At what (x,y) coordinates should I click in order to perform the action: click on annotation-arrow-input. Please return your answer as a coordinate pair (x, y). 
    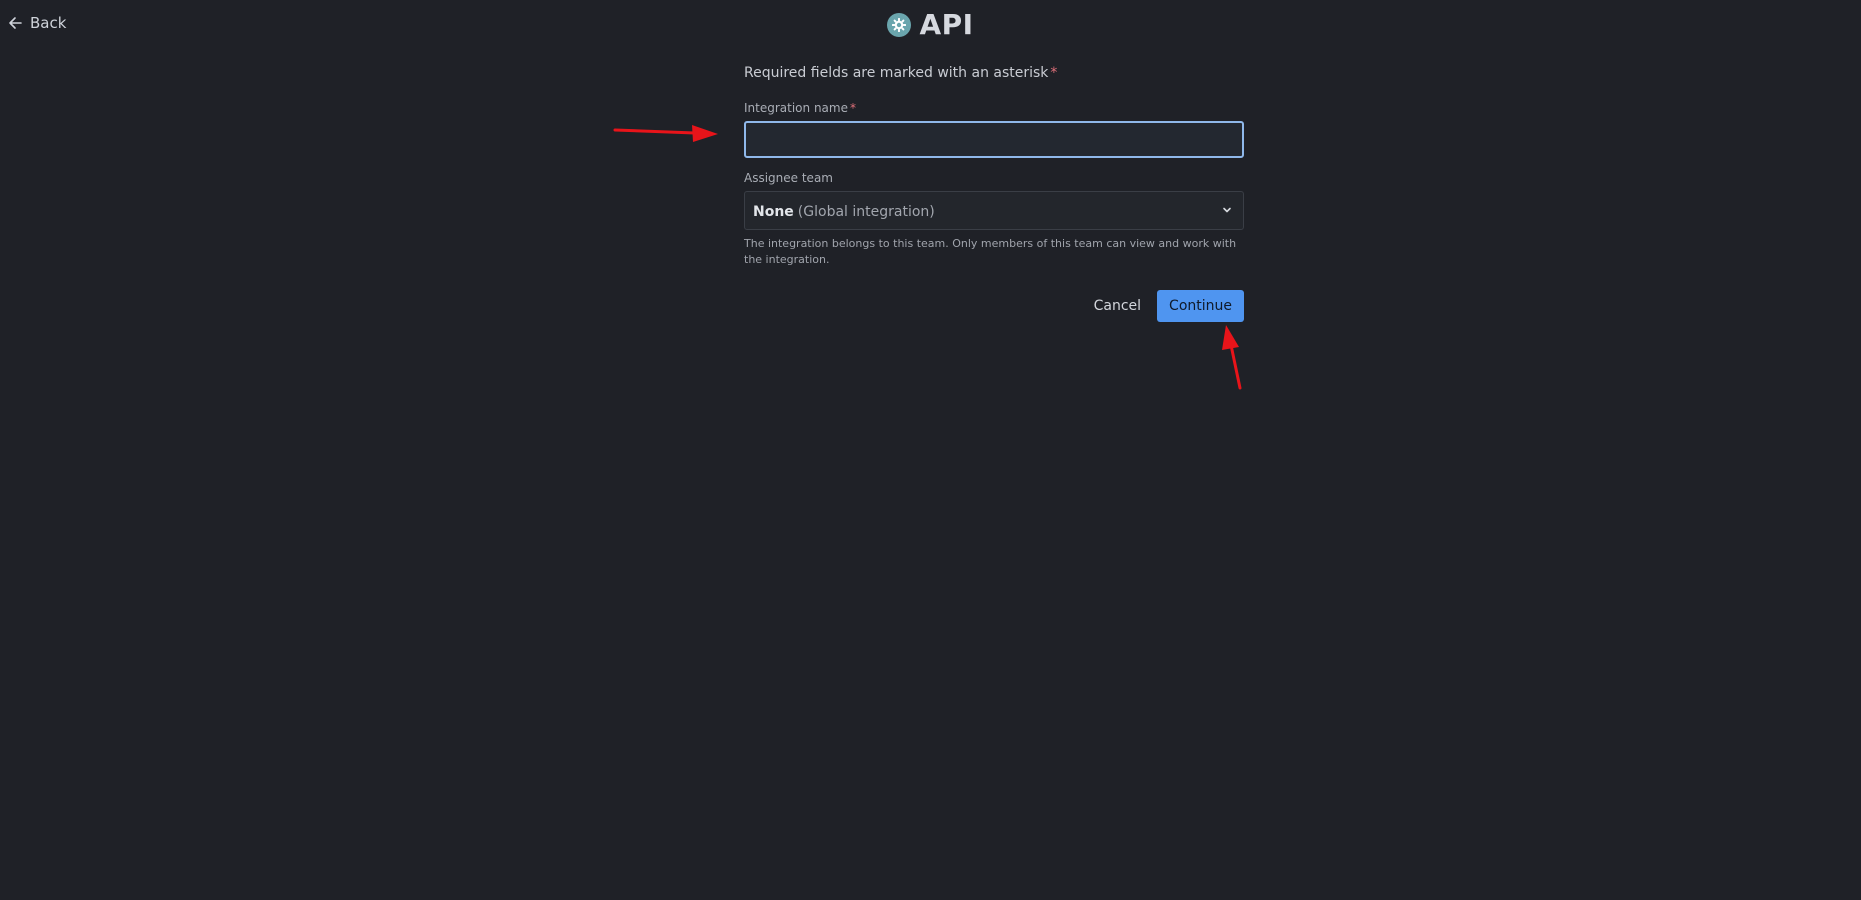
    Looking at the image, I should click on (665, 133).